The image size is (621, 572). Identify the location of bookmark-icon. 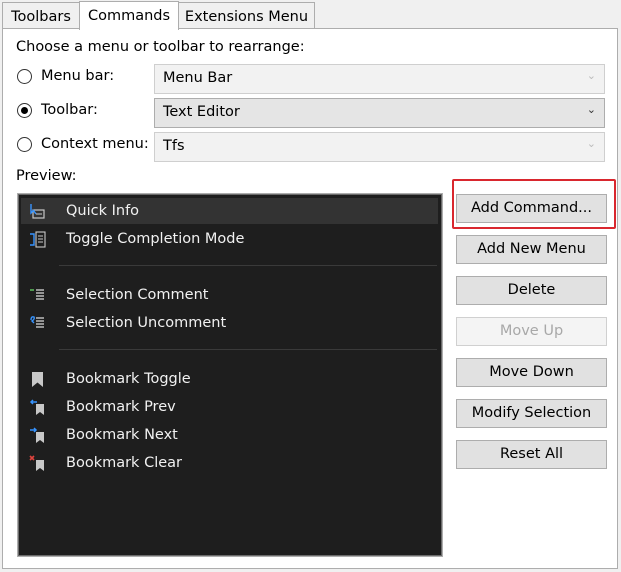
(37, 379).